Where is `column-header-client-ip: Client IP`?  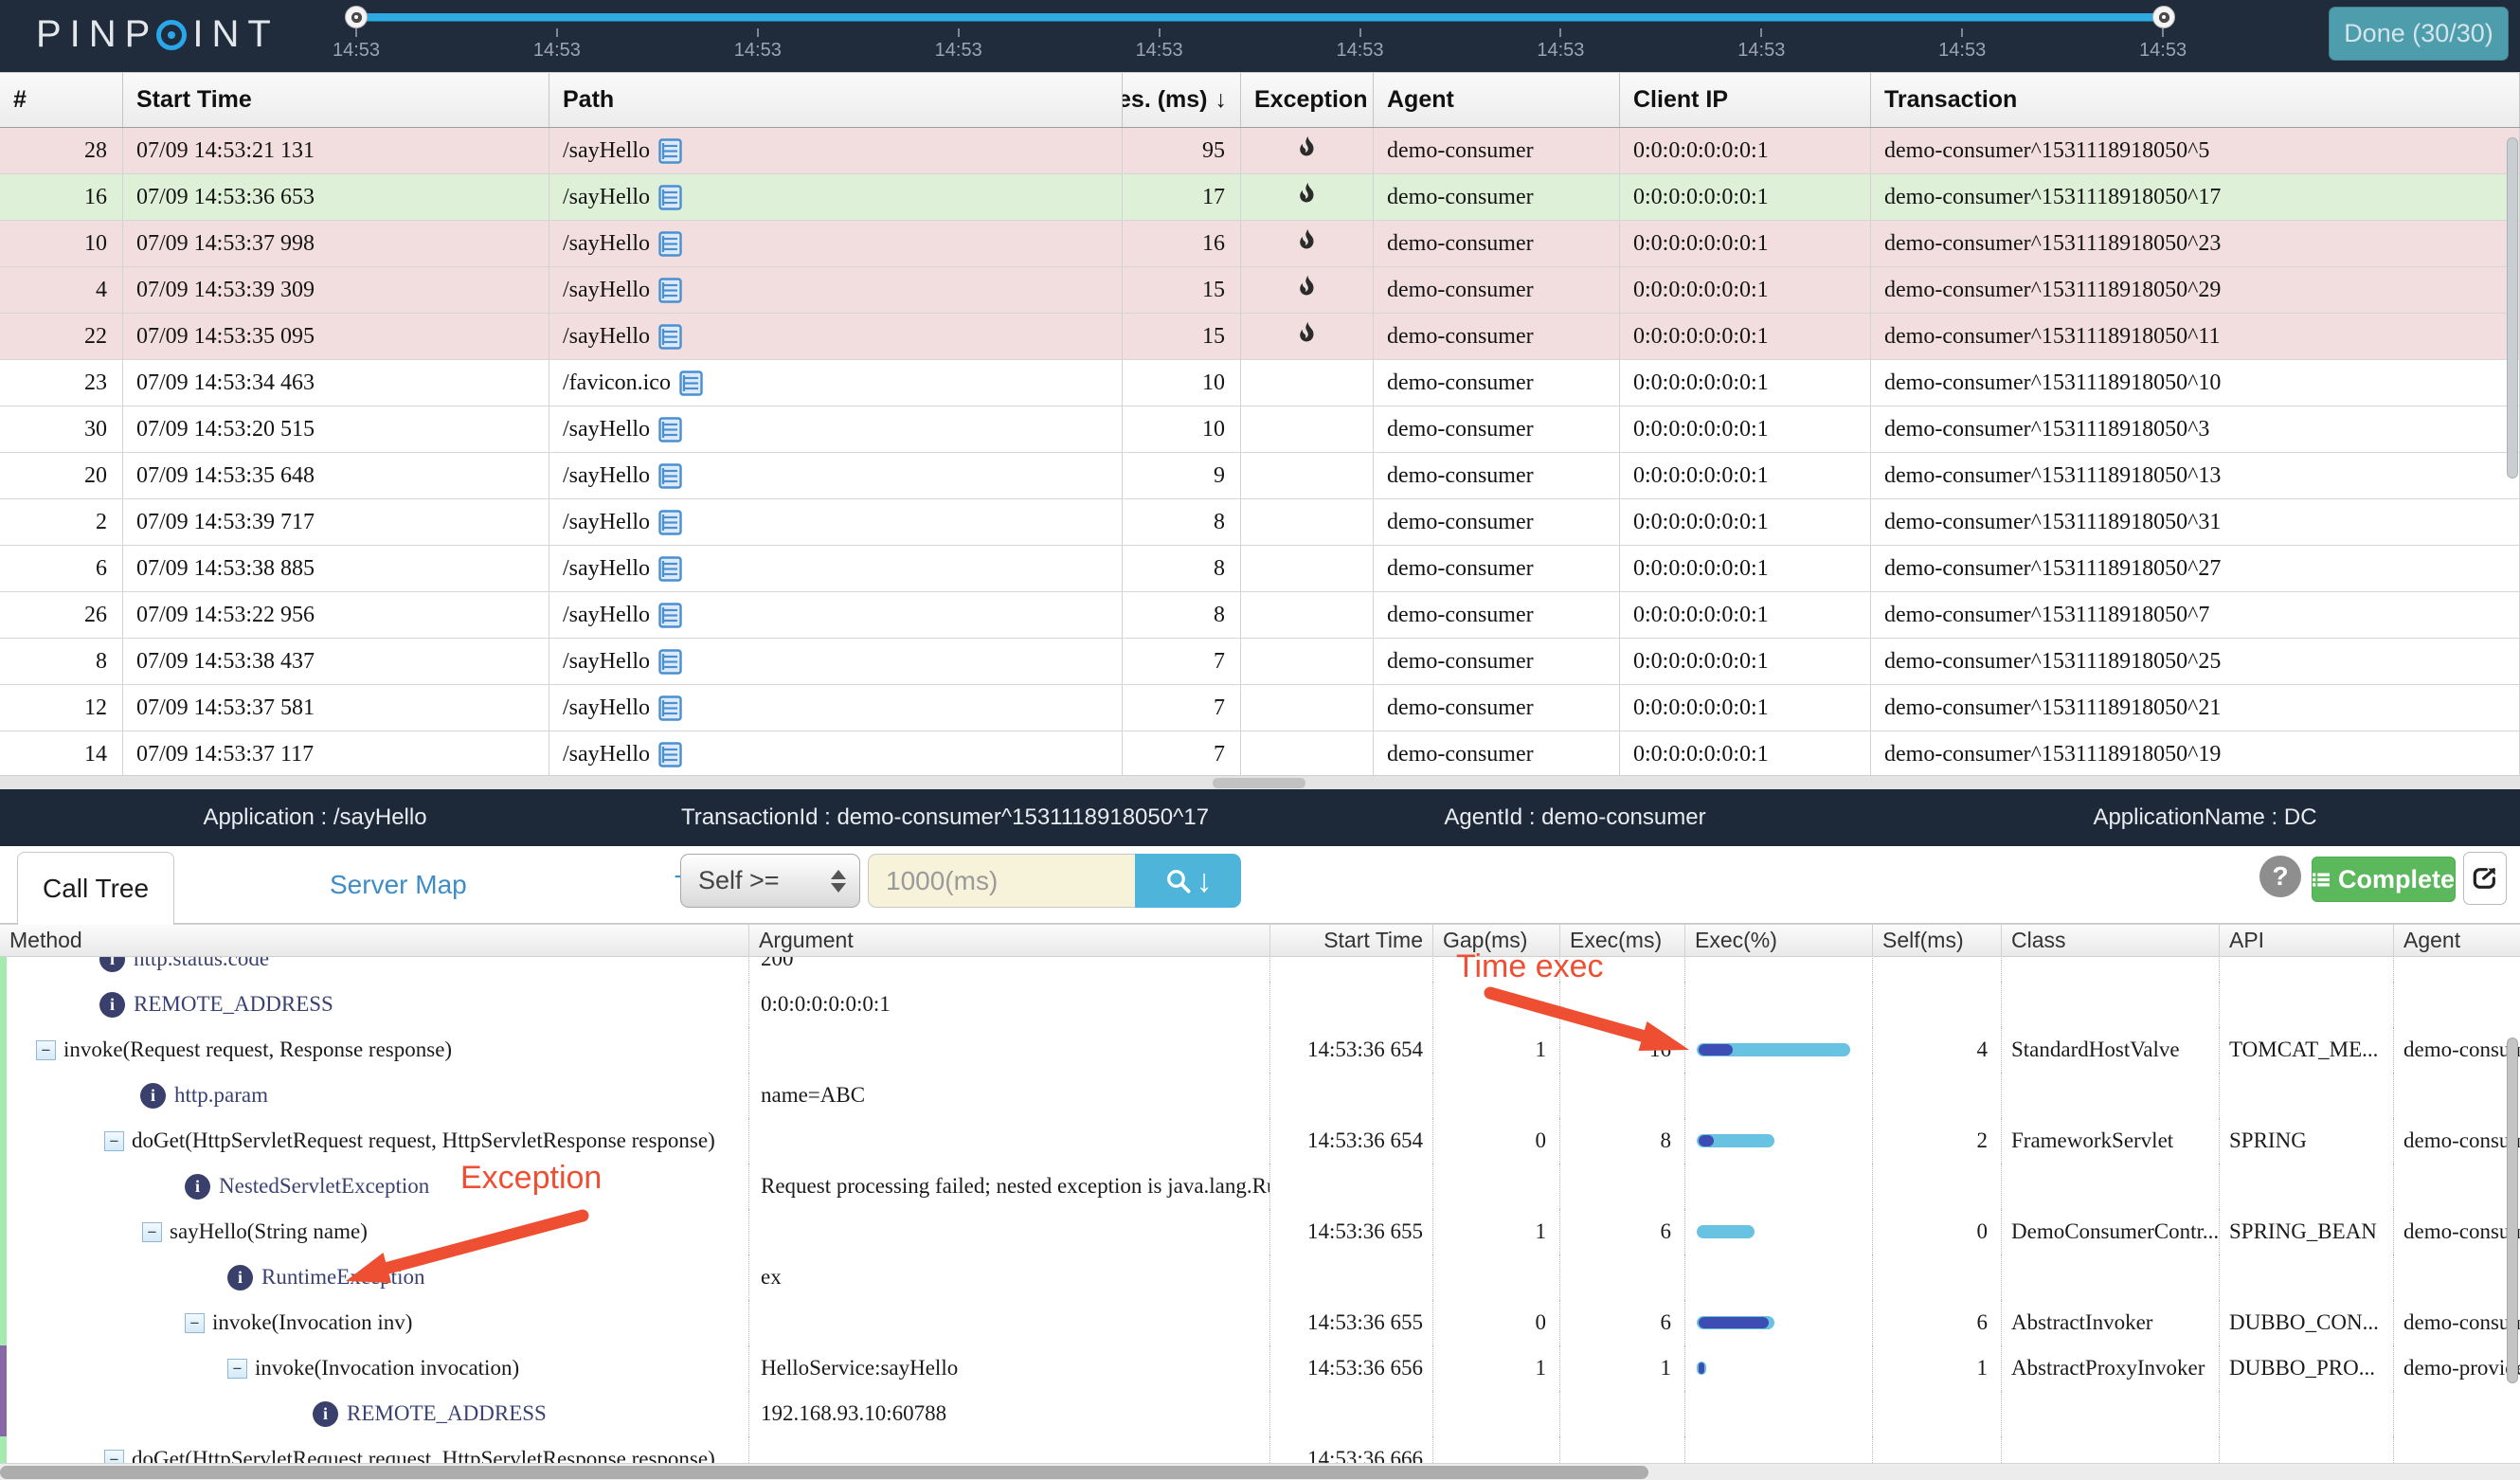
column-header-client-ip: Client IP is located at coordinates (1745, 100).